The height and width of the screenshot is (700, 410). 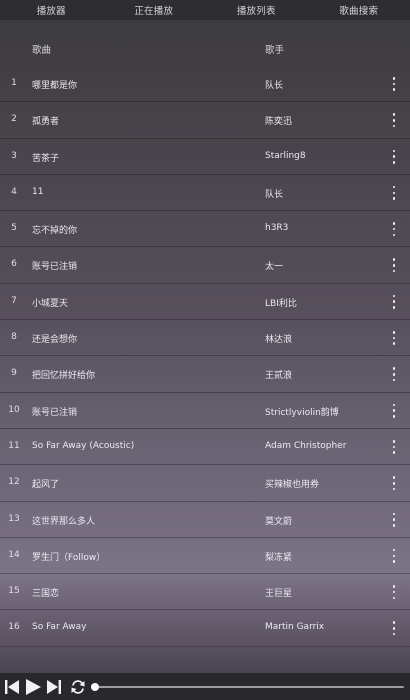 I want to click on song-artist: Adam Christopher, so click(x=306, y=445).